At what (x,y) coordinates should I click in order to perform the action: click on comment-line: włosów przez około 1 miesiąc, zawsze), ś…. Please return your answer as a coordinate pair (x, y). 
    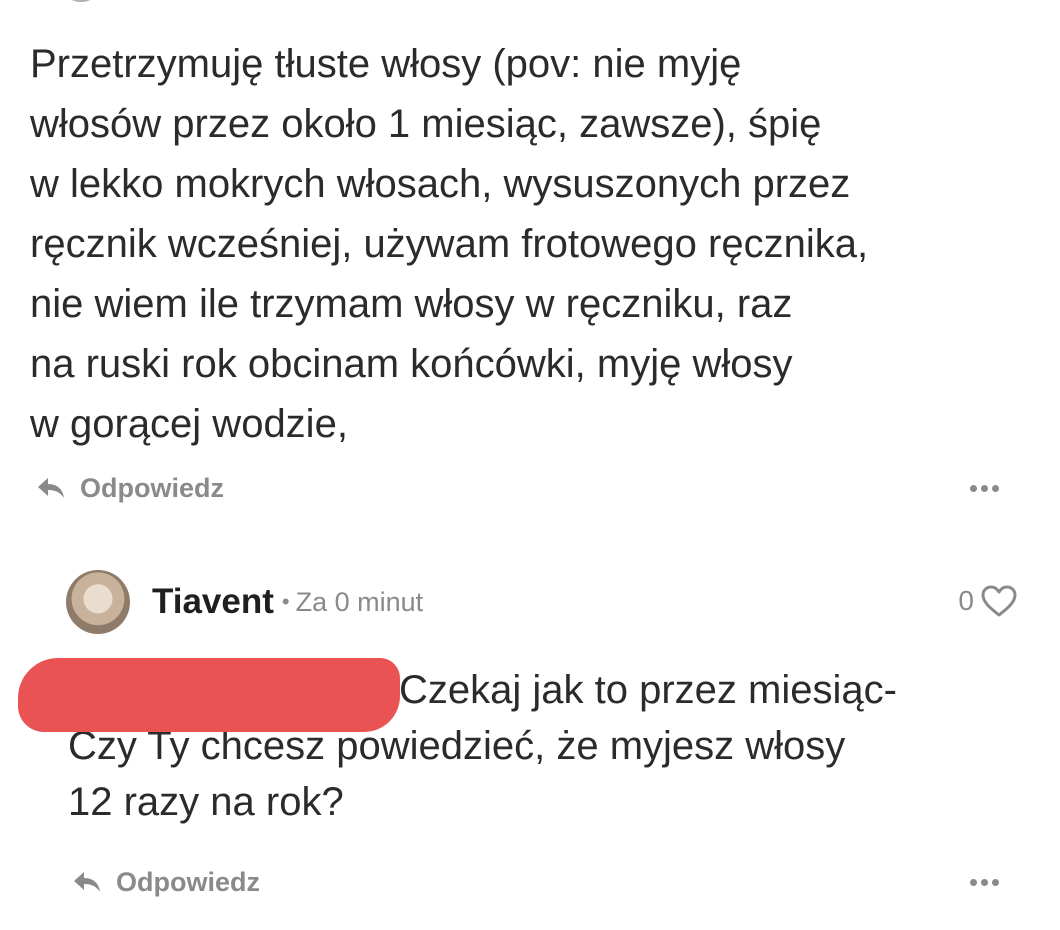
    Looking at the image, I should click on (426, 124).